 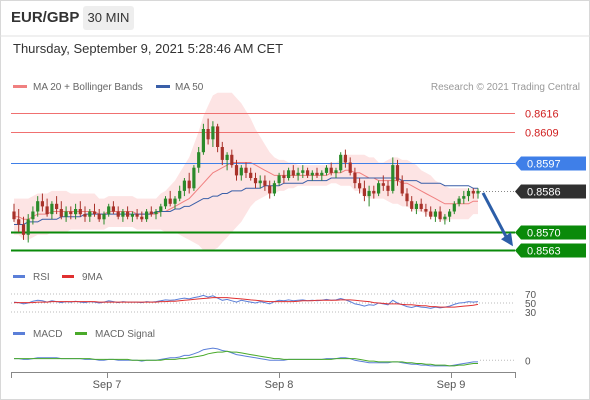 What do you see at coordinates (497, 219) in the screenshot?
I see `forecast-arrow` at bounding box center [497, 219].